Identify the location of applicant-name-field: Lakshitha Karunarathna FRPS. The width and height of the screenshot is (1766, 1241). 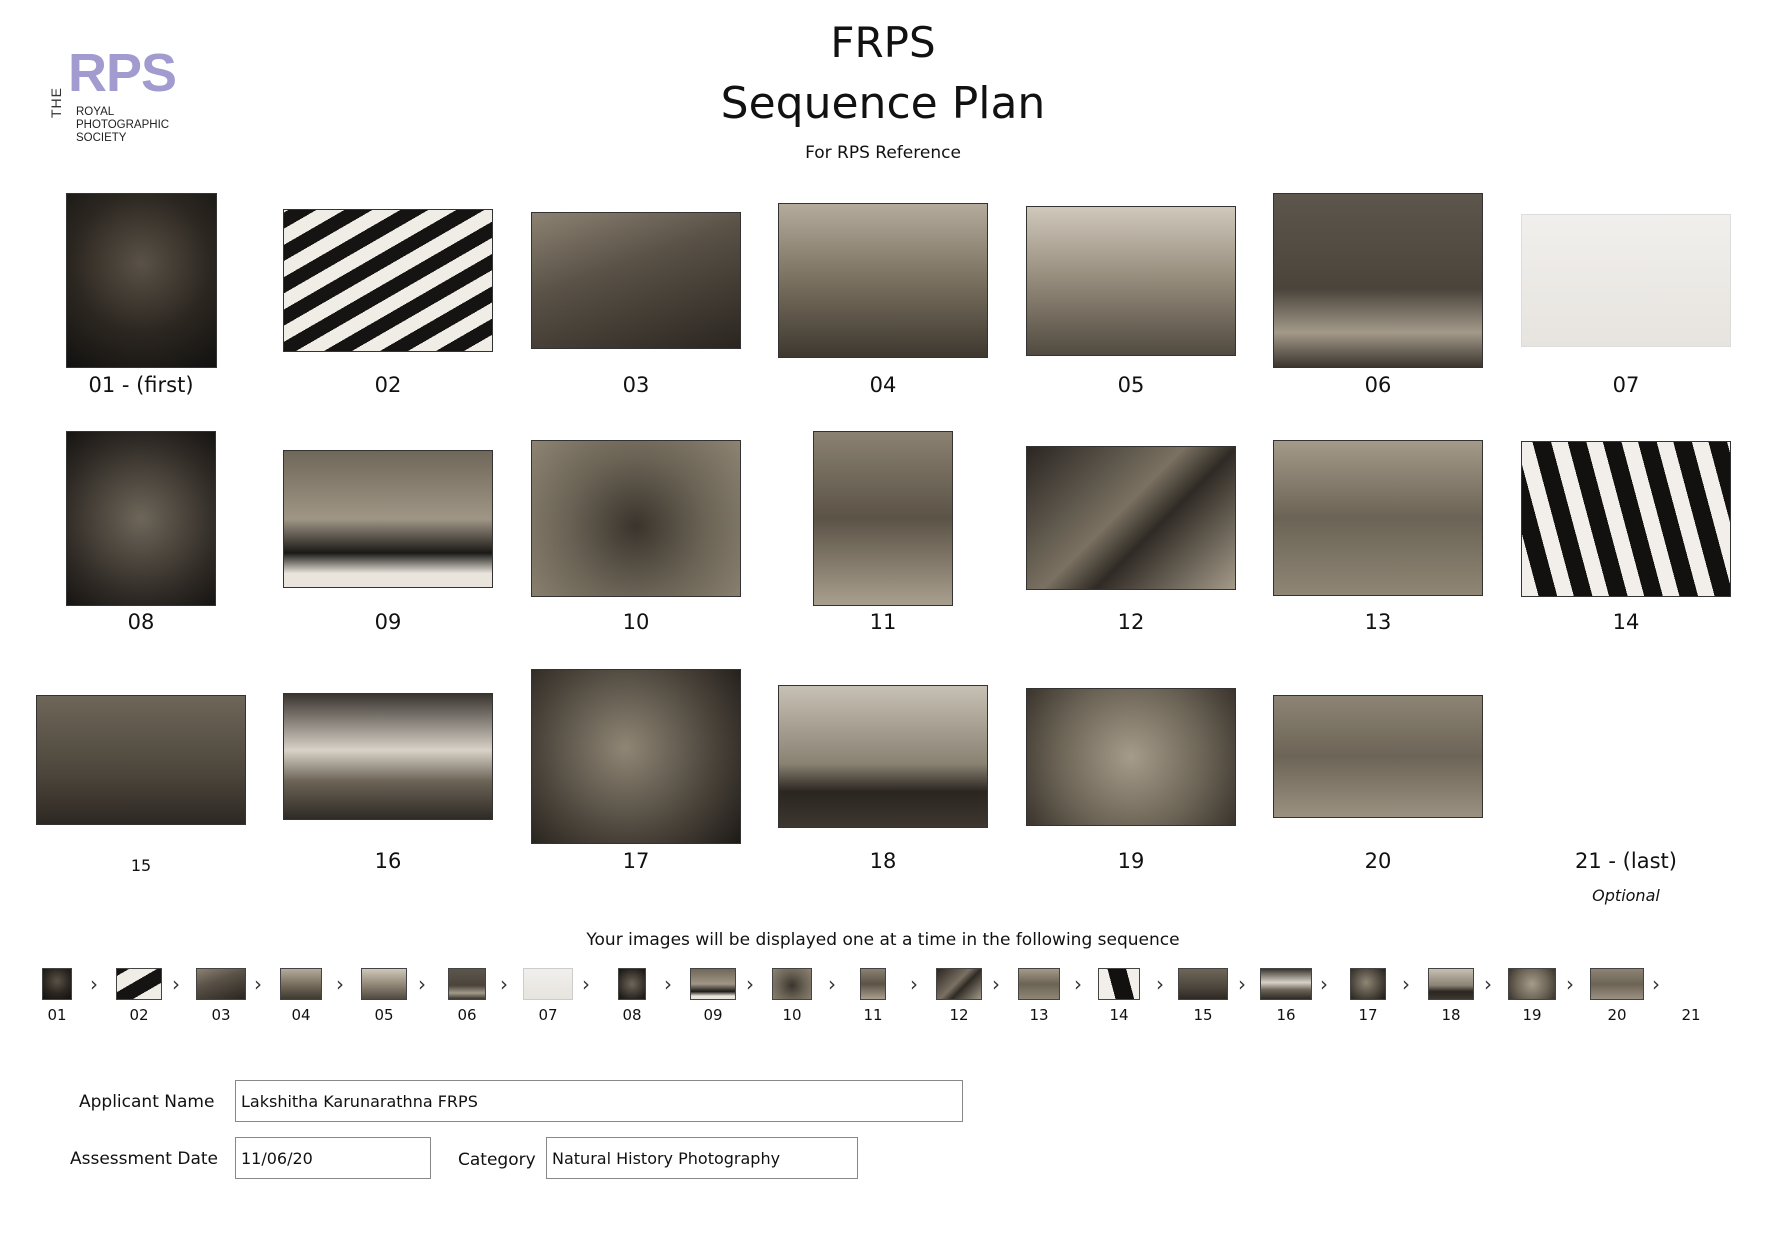
(599, 1101).